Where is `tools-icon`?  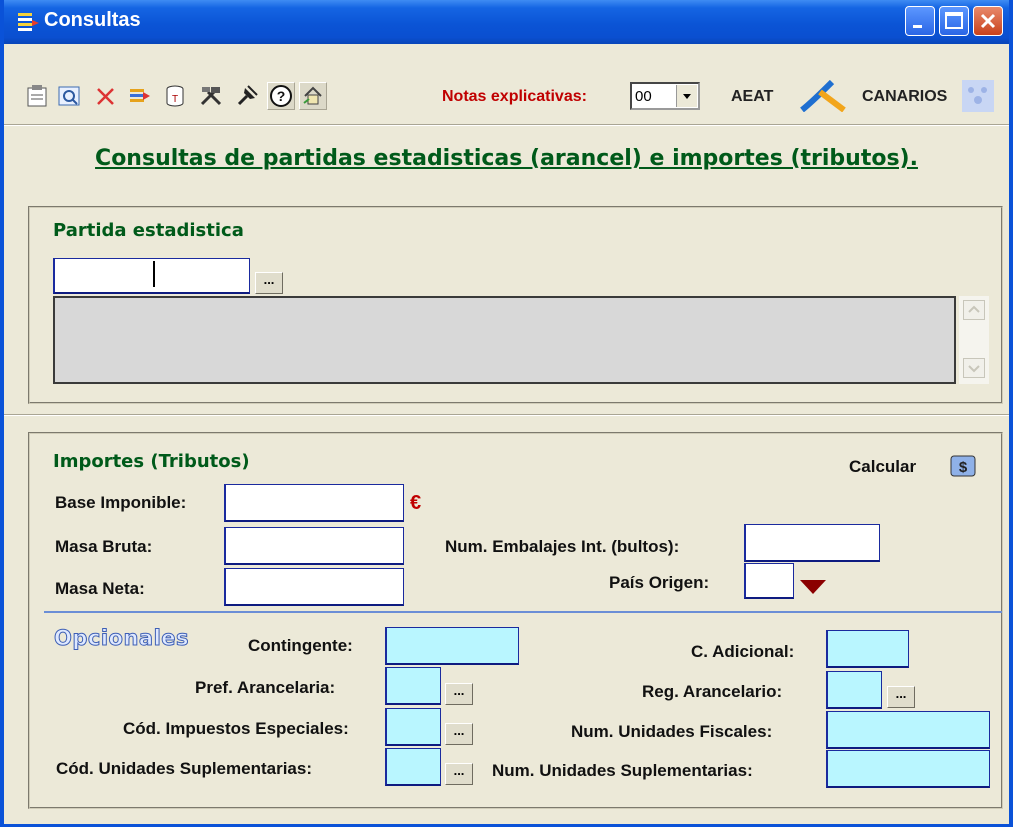 tools-icon is located at coordinates (211, 96).